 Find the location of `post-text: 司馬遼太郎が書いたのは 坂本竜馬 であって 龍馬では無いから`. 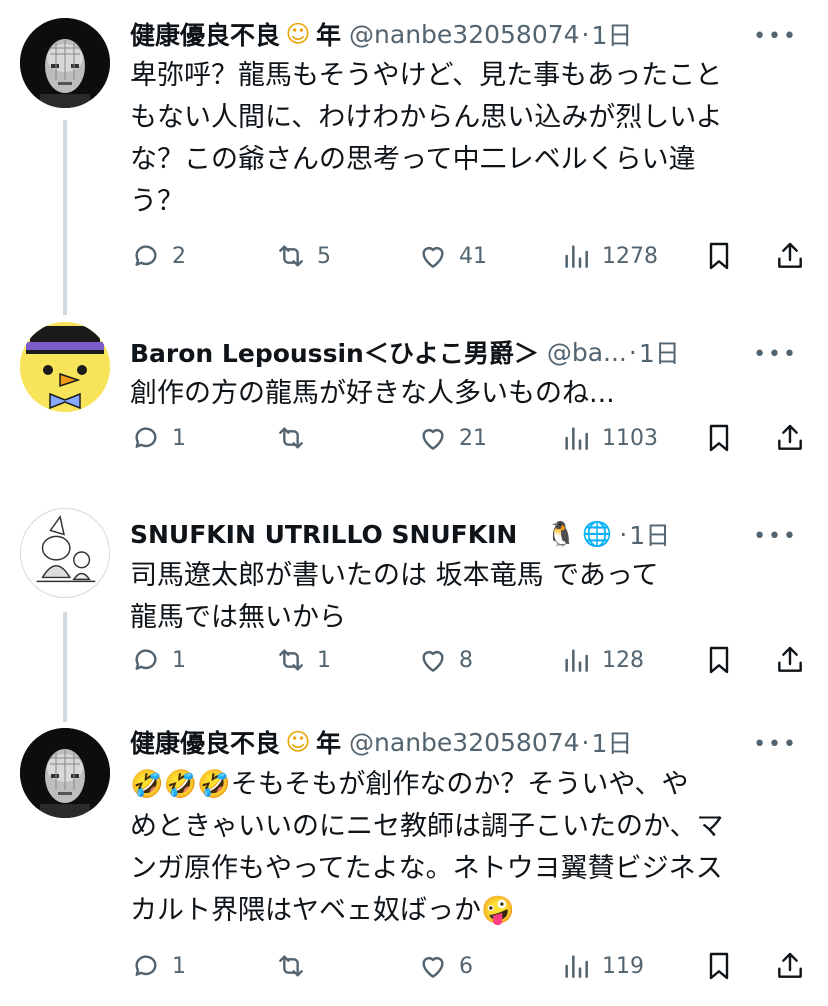

post-text: 司馬遼太郎が書いたのは 坂本竜馬 であって 龍馬では無いから is located at coordinates (465, 597).